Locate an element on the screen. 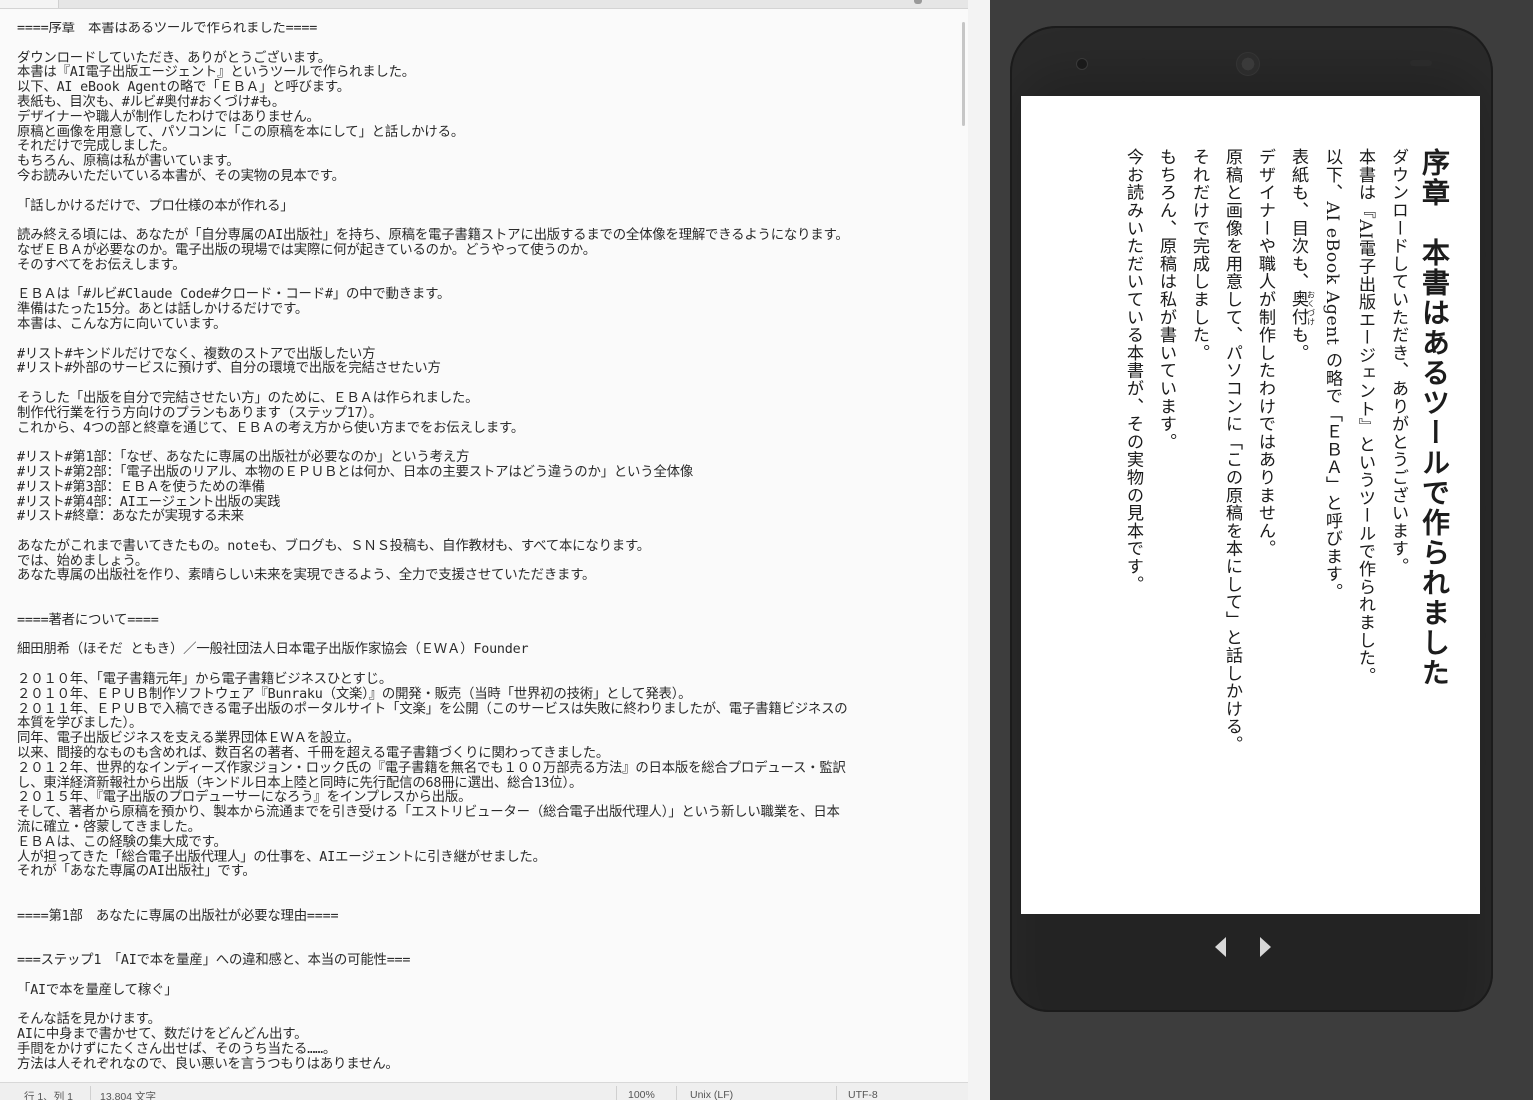 The width and height of the screenshot is (1533, 1100). editor-line: 「AIで本を量産して稼ぐ」 is located at coordinates (97, 990).